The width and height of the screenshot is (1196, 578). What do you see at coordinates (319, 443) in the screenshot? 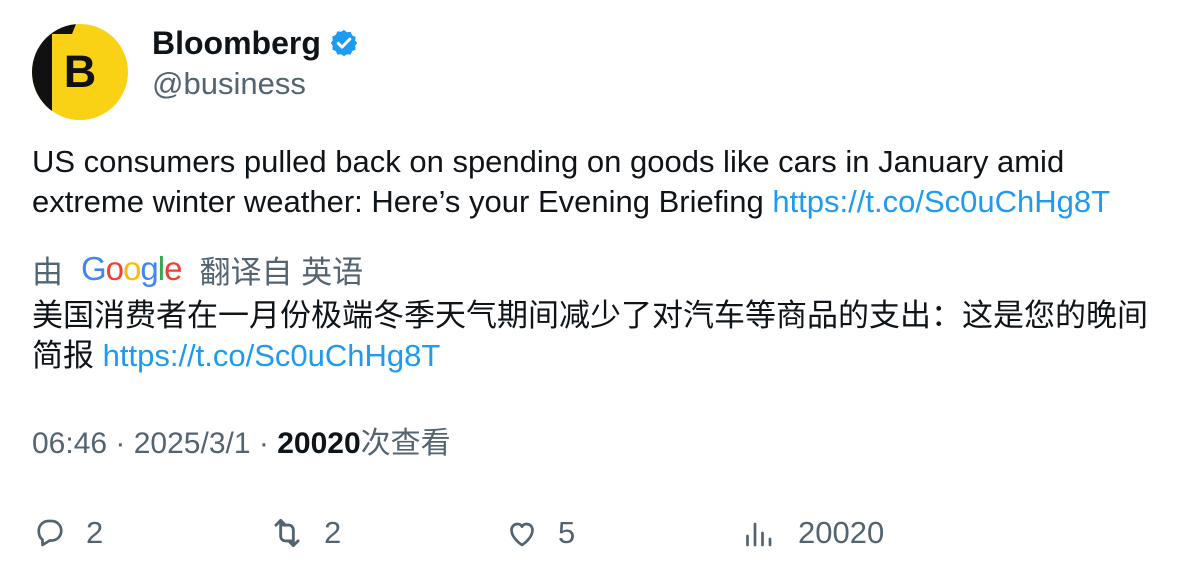
I see `views-count: 20020` at bounding box center [319, 443].